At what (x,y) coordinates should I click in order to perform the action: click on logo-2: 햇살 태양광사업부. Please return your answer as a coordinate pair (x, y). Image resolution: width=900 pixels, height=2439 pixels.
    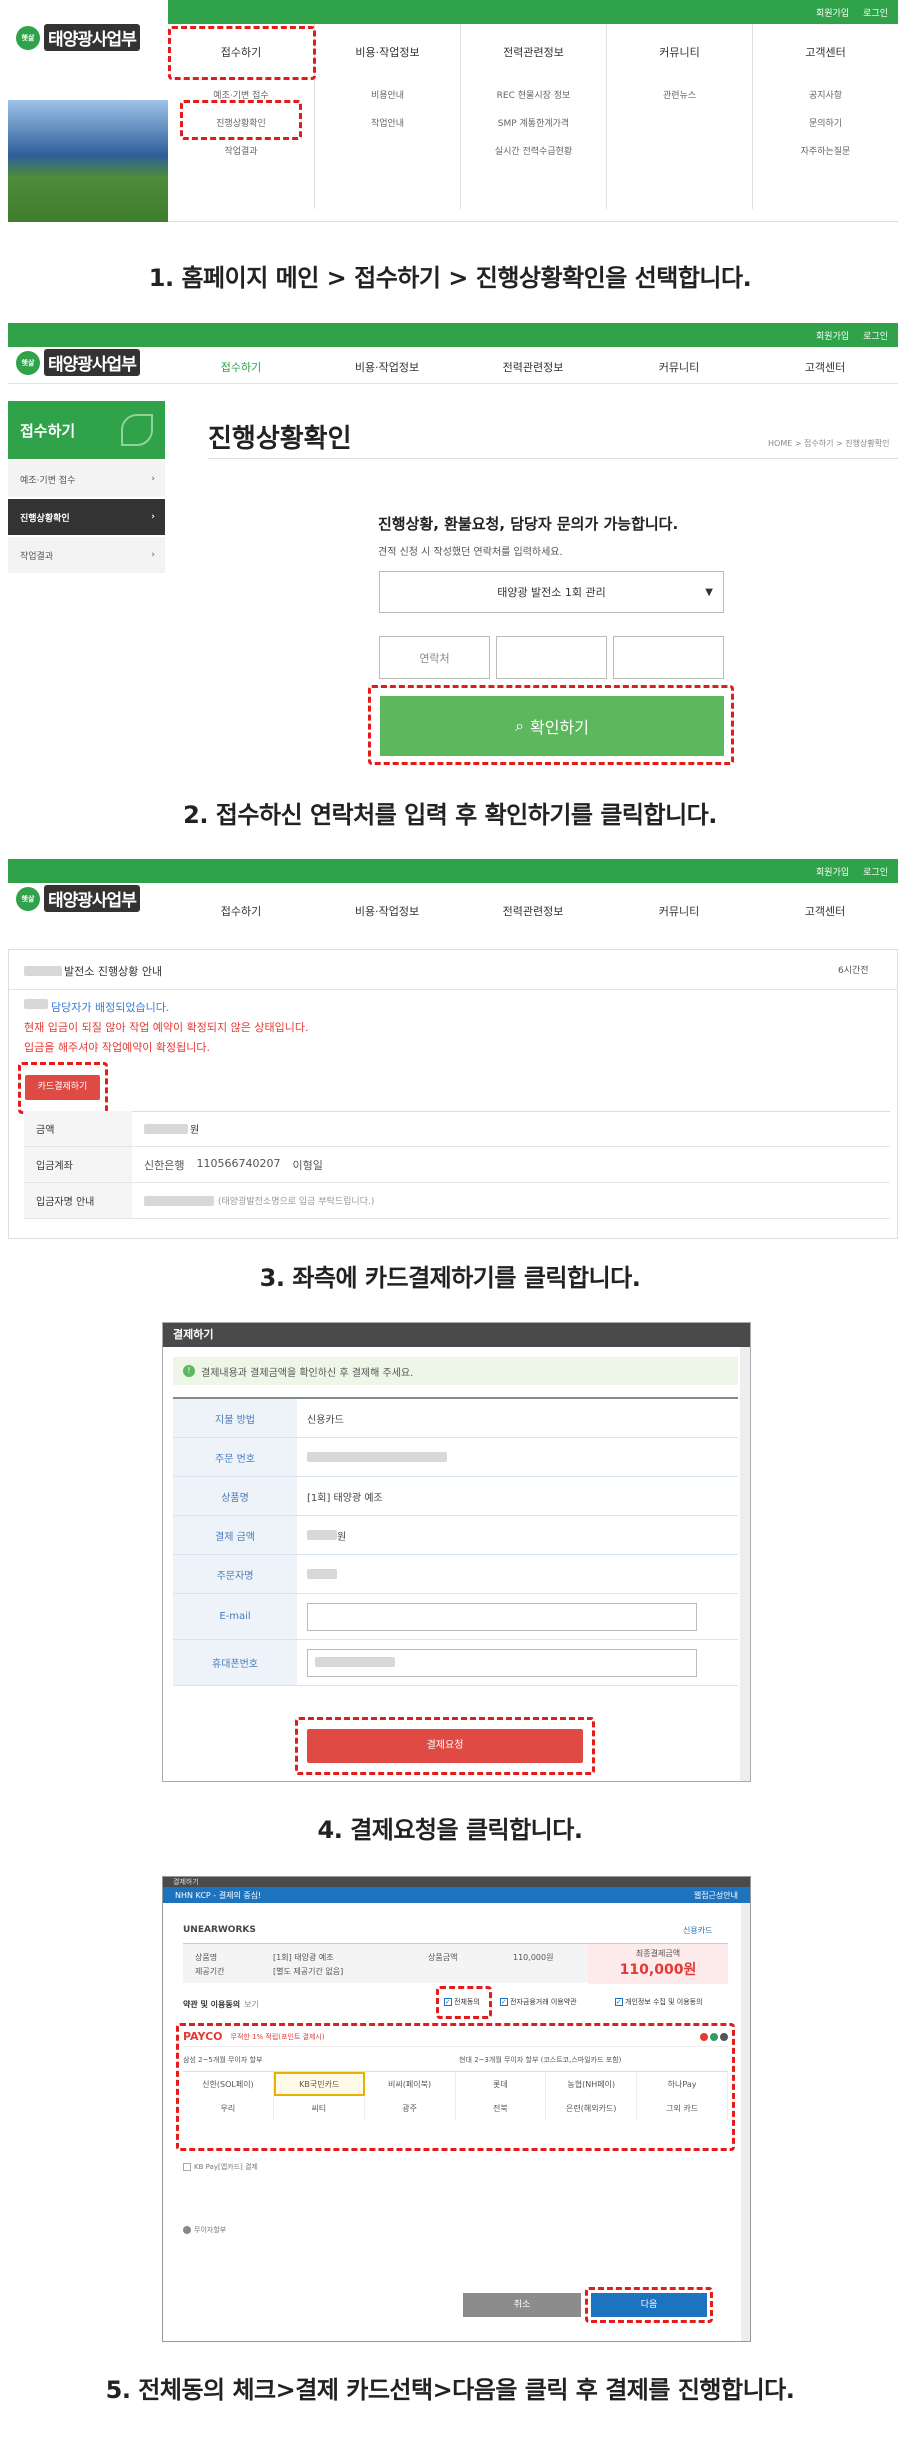
    Looking at the image, I should click on (78, 362).